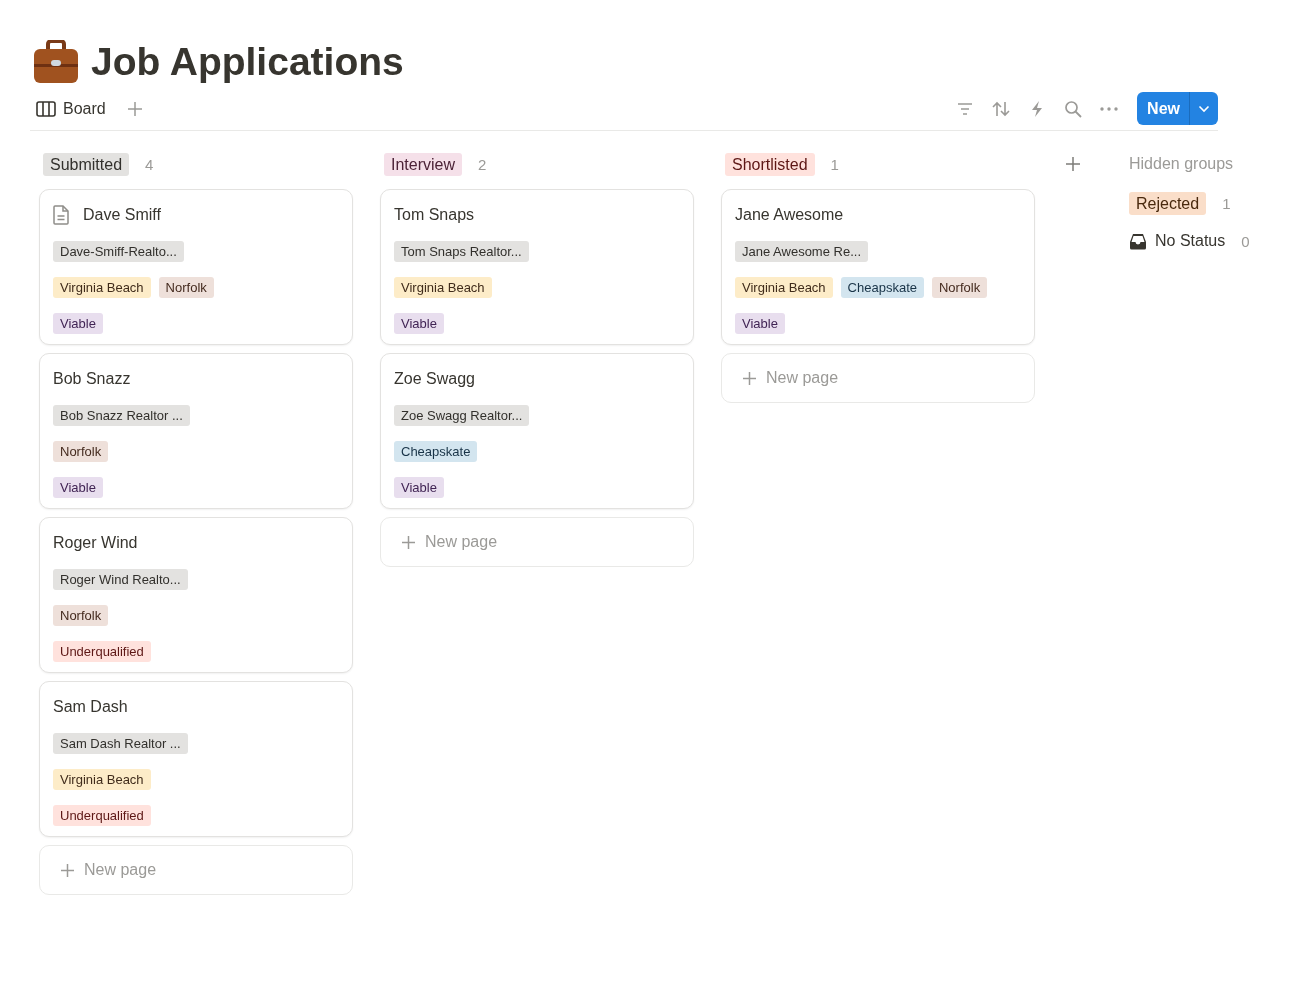 The height and width of the screenshot is (984, 1305). What do you see at coordinates (1204, 108) in the screenshot?
I see `chevron-down-icon` at bounding box center [1204, 108].